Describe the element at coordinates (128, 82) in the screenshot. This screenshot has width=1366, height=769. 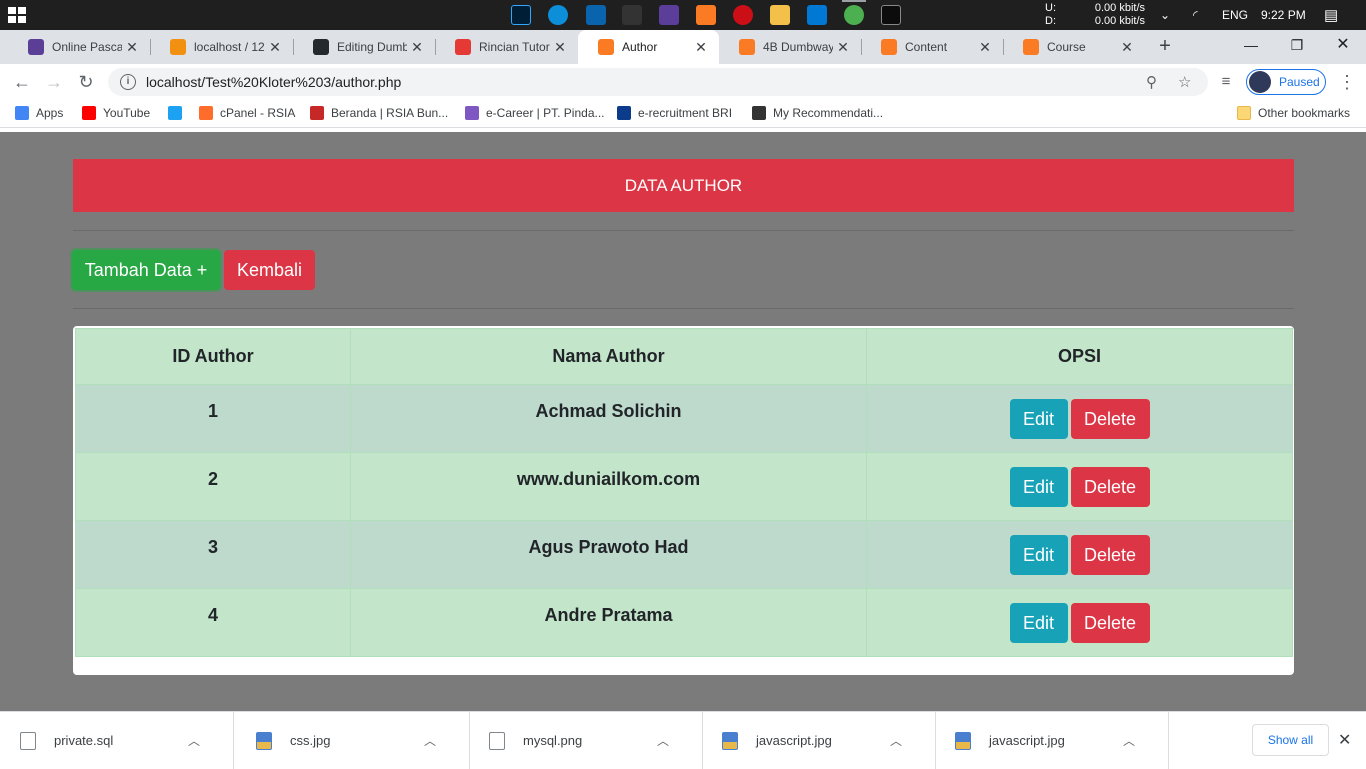
I see `info-icon: i` at that location.